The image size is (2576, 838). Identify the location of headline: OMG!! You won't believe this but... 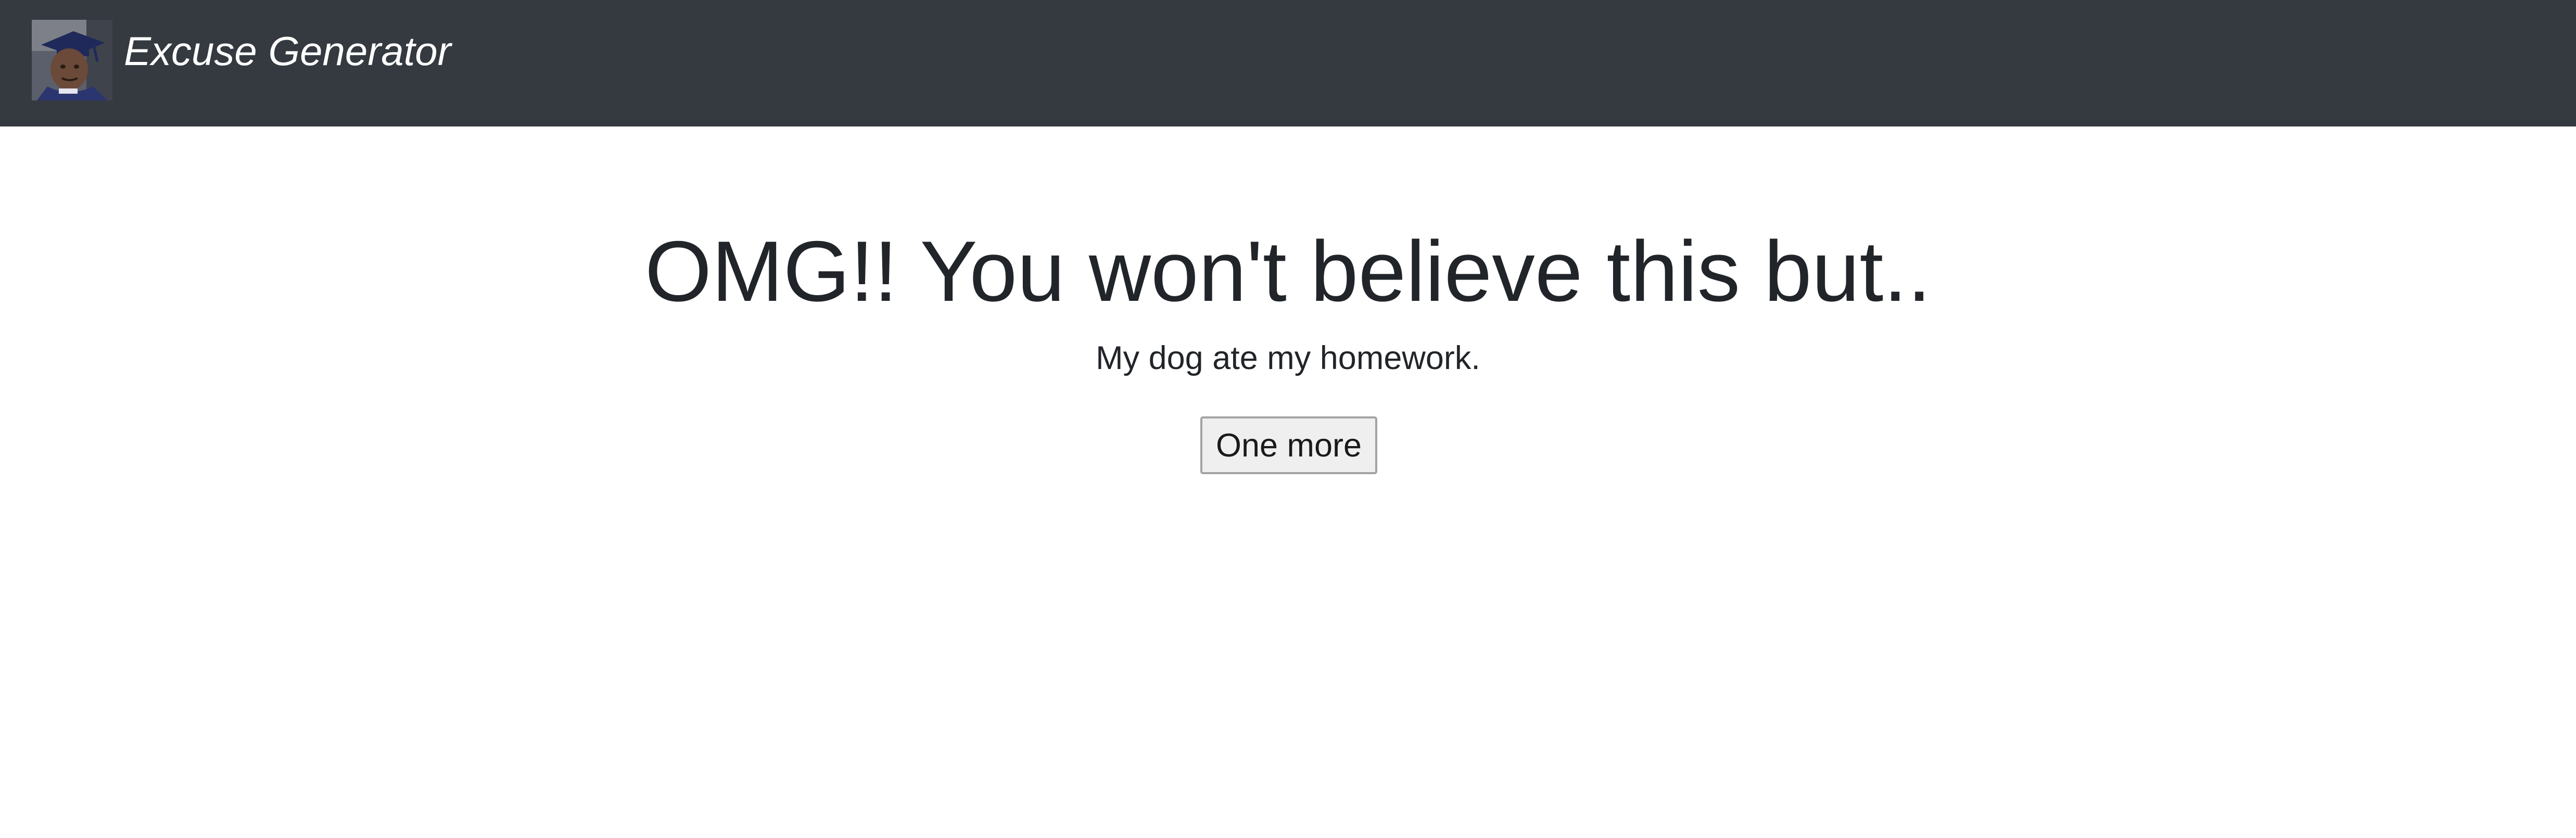
(1288, 271).